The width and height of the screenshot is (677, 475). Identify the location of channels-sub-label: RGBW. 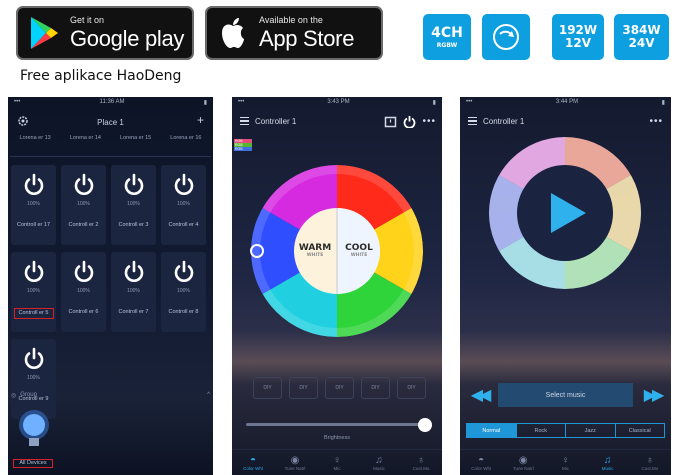
(447, 45).